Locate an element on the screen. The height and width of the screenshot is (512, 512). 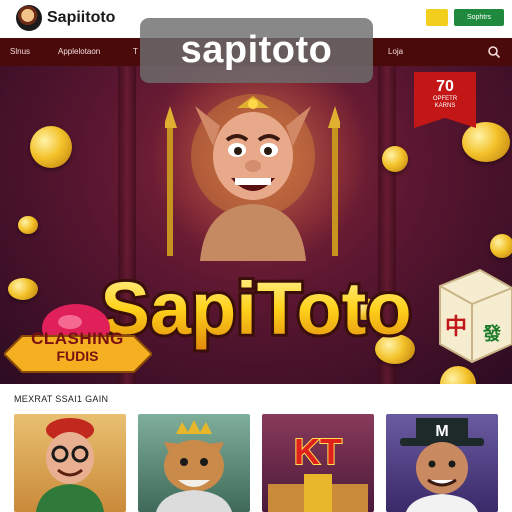
game-card-3: KT is located at coordinates (318, 463).